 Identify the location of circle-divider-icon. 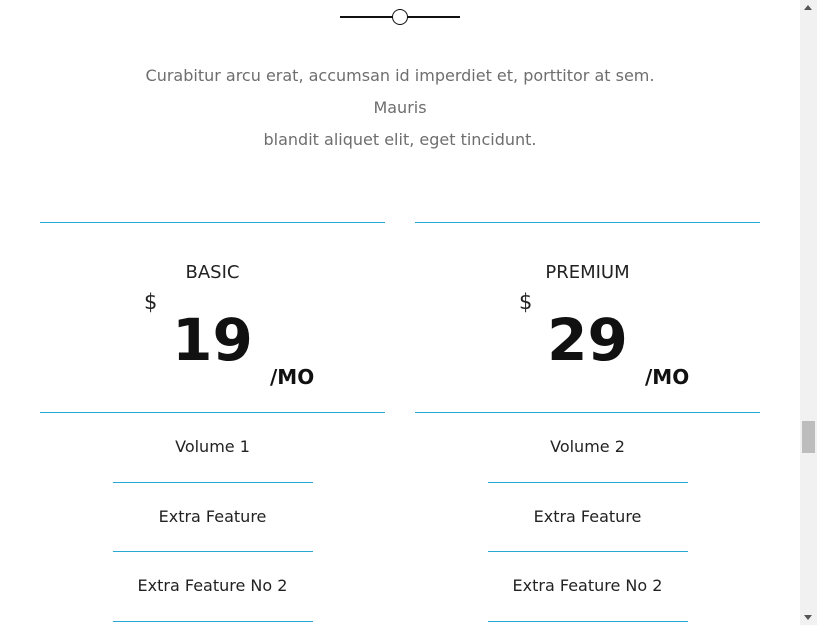
(400, 17).